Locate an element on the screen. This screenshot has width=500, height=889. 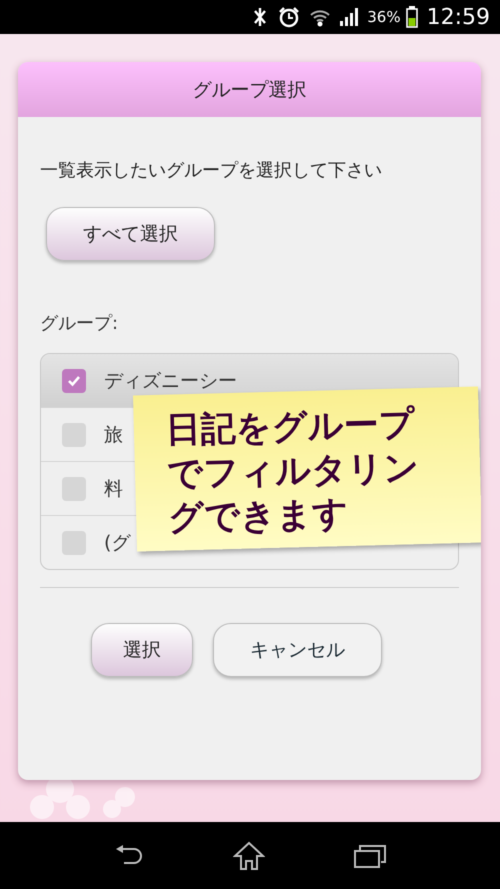
battery-percent: 36% is located at coordinates (384, 17).